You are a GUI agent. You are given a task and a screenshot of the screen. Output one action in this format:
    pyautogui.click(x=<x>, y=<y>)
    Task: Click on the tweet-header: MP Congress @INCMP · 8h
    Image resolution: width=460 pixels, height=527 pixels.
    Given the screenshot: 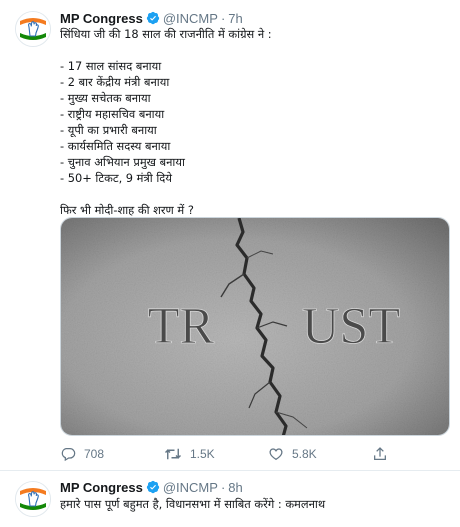 What is the action you would take?
    pyautogui.click(x=151, y=487)
    